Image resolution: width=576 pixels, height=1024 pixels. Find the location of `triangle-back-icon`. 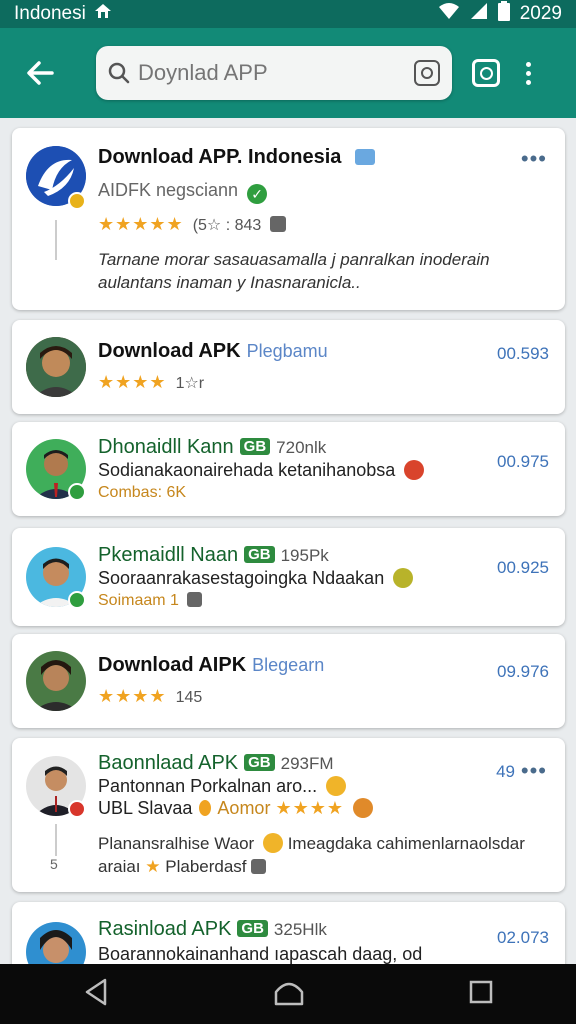

triangle-back-icon is located at coordinates (95, 991).